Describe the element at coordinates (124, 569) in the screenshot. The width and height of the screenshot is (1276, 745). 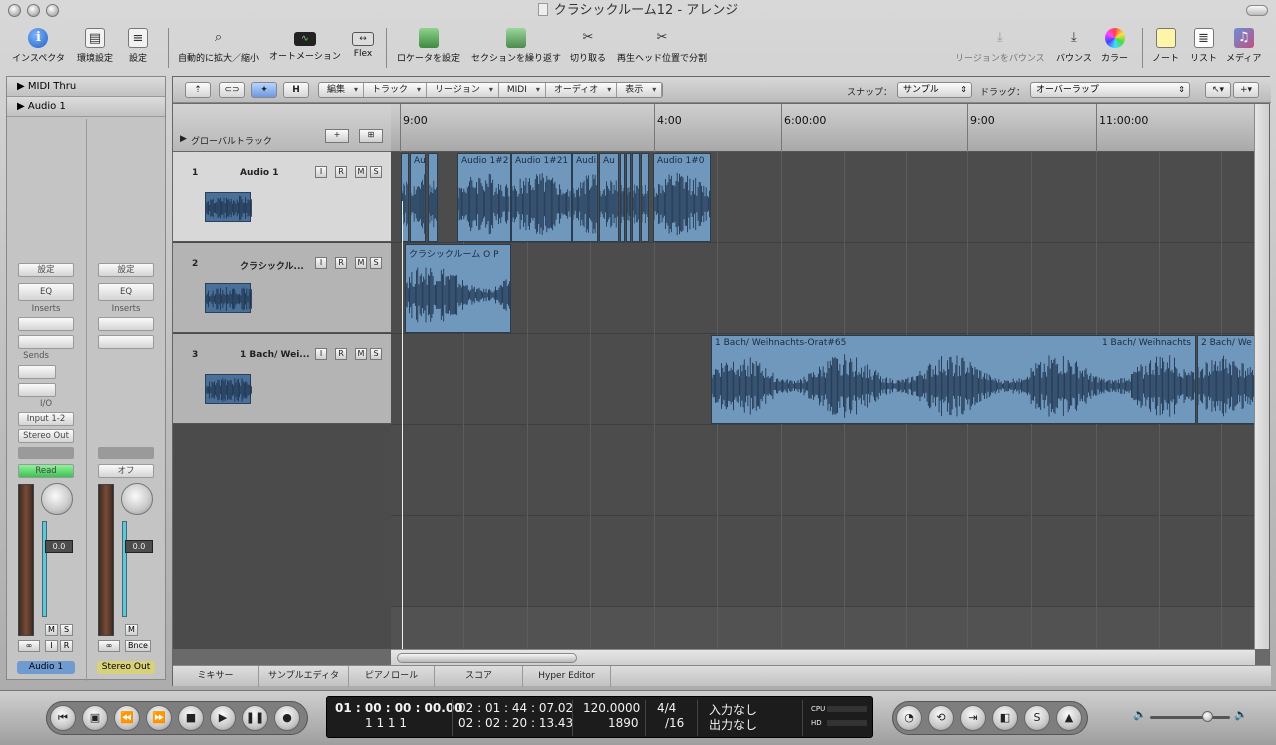
I see `volume-fader` at that location.